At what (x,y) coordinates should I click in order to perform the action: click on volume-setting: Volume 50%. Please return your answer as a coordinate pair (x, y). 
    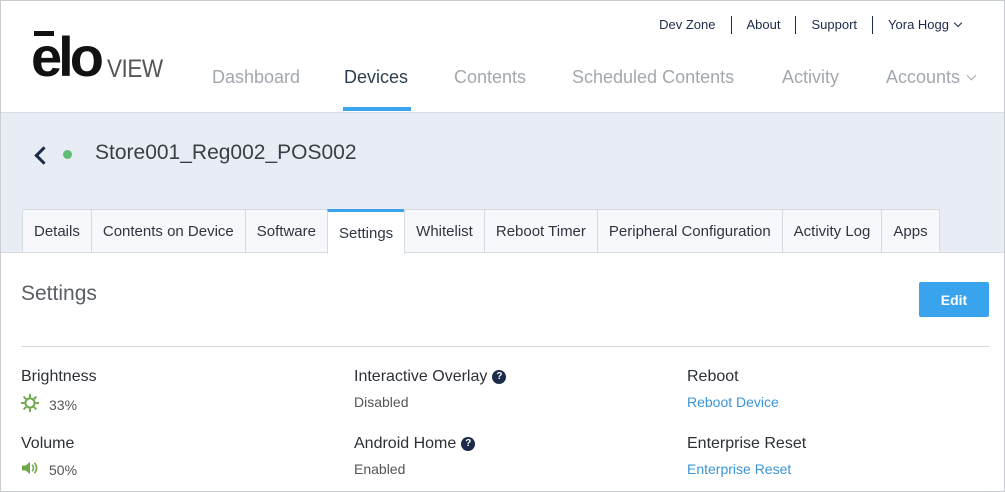
    Looking at the image, I should click on (49, 456).